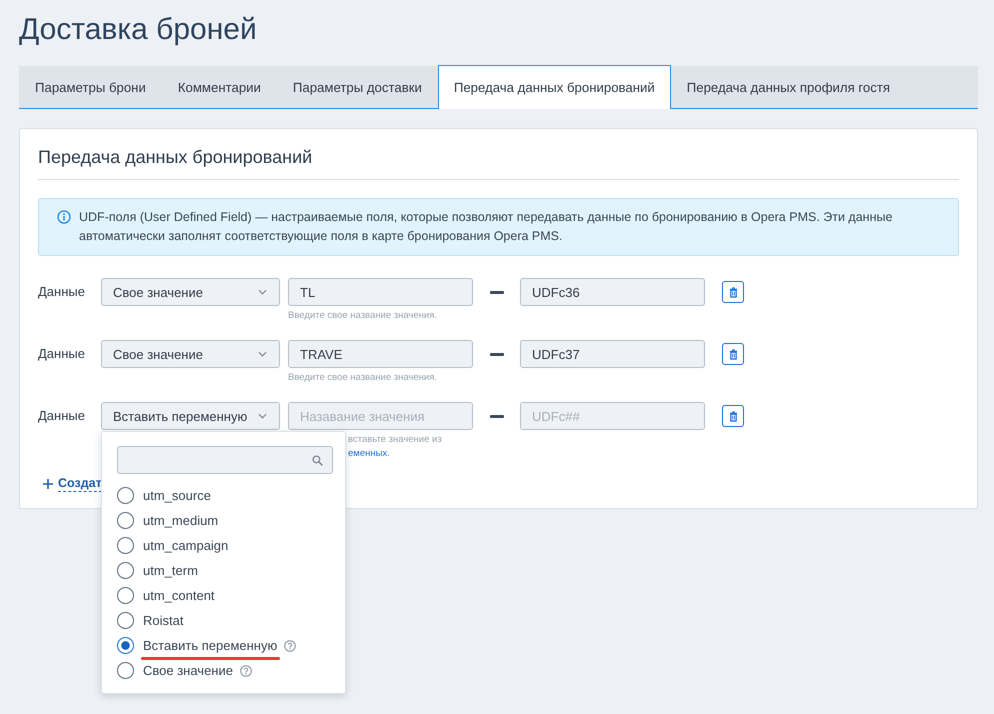 The image size is (994, 714). What do you see at coordinates (486, 227) in the screenshot?
I see `info-text: UDF-поля (User Defined Field) — настраиваемые поля, которые позволяют передавать данные по бронированию в Opera PMS. Эти данные автоматически заполнят соответствующие поля в карте бронирования Opera PMS.` at bounding box center [486, 227].